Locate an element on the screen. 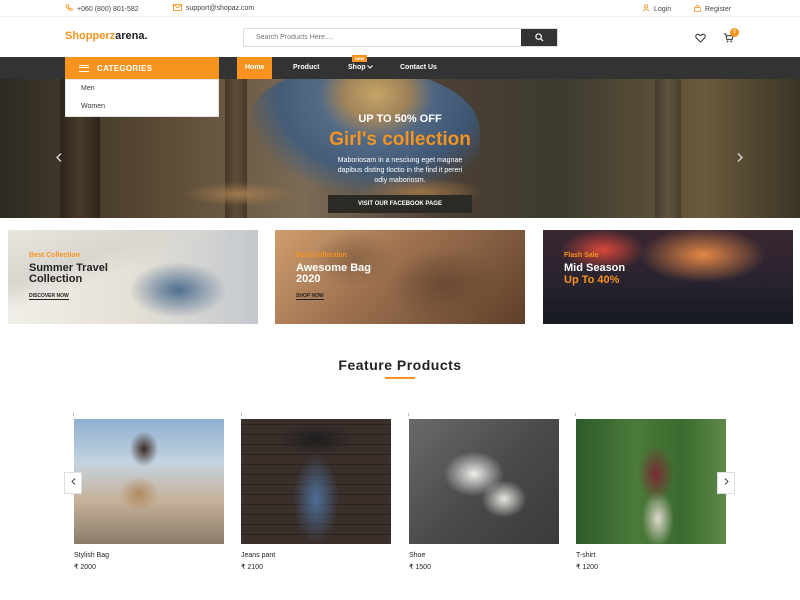 The image size is (800, 600). nav-contact: Contact Us is located at coordinates (418, 68).